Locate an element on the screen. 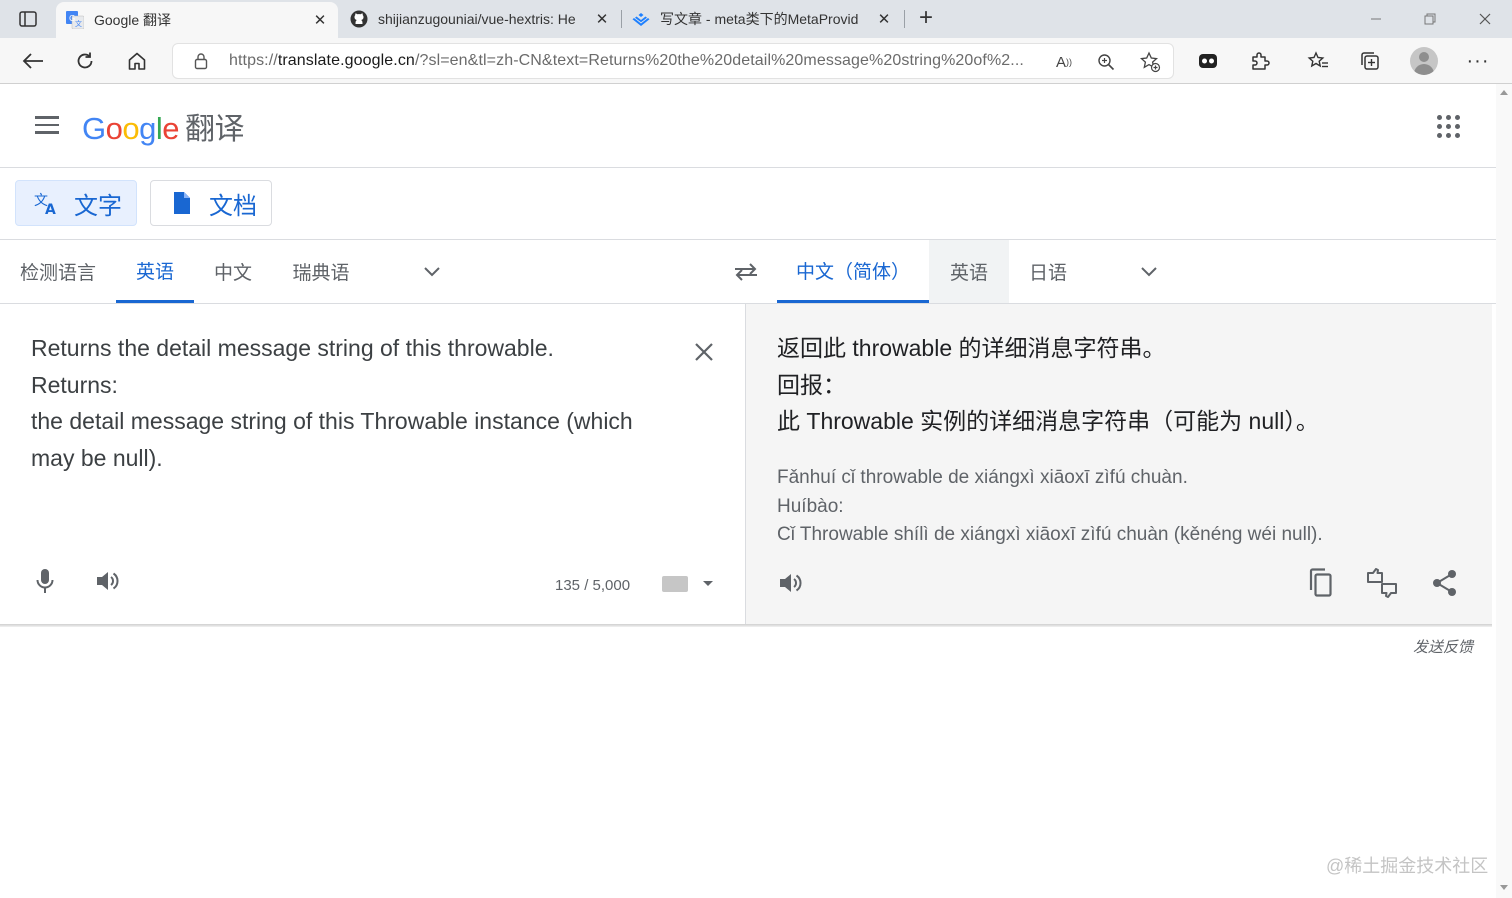  tab-actions-icon is located at coordinates (28, 19).